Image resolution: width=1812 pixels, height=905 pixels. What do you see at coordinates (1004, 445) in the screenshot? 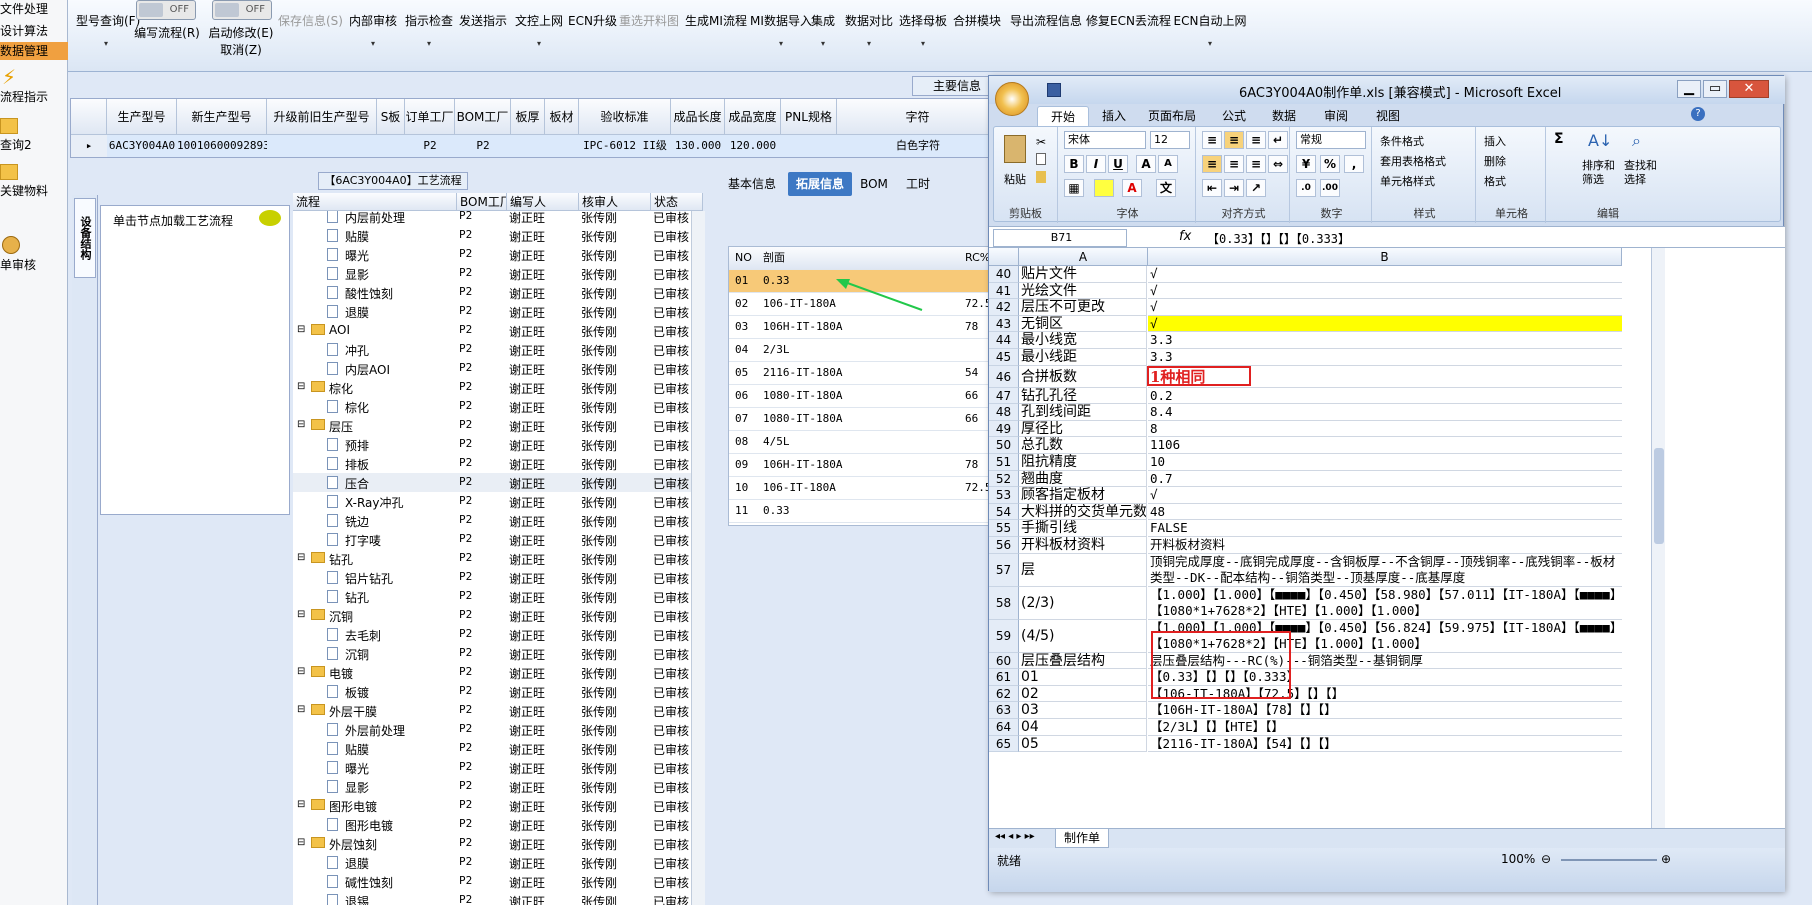
I see `row-header: 50` at bounding box center [1004, 445].